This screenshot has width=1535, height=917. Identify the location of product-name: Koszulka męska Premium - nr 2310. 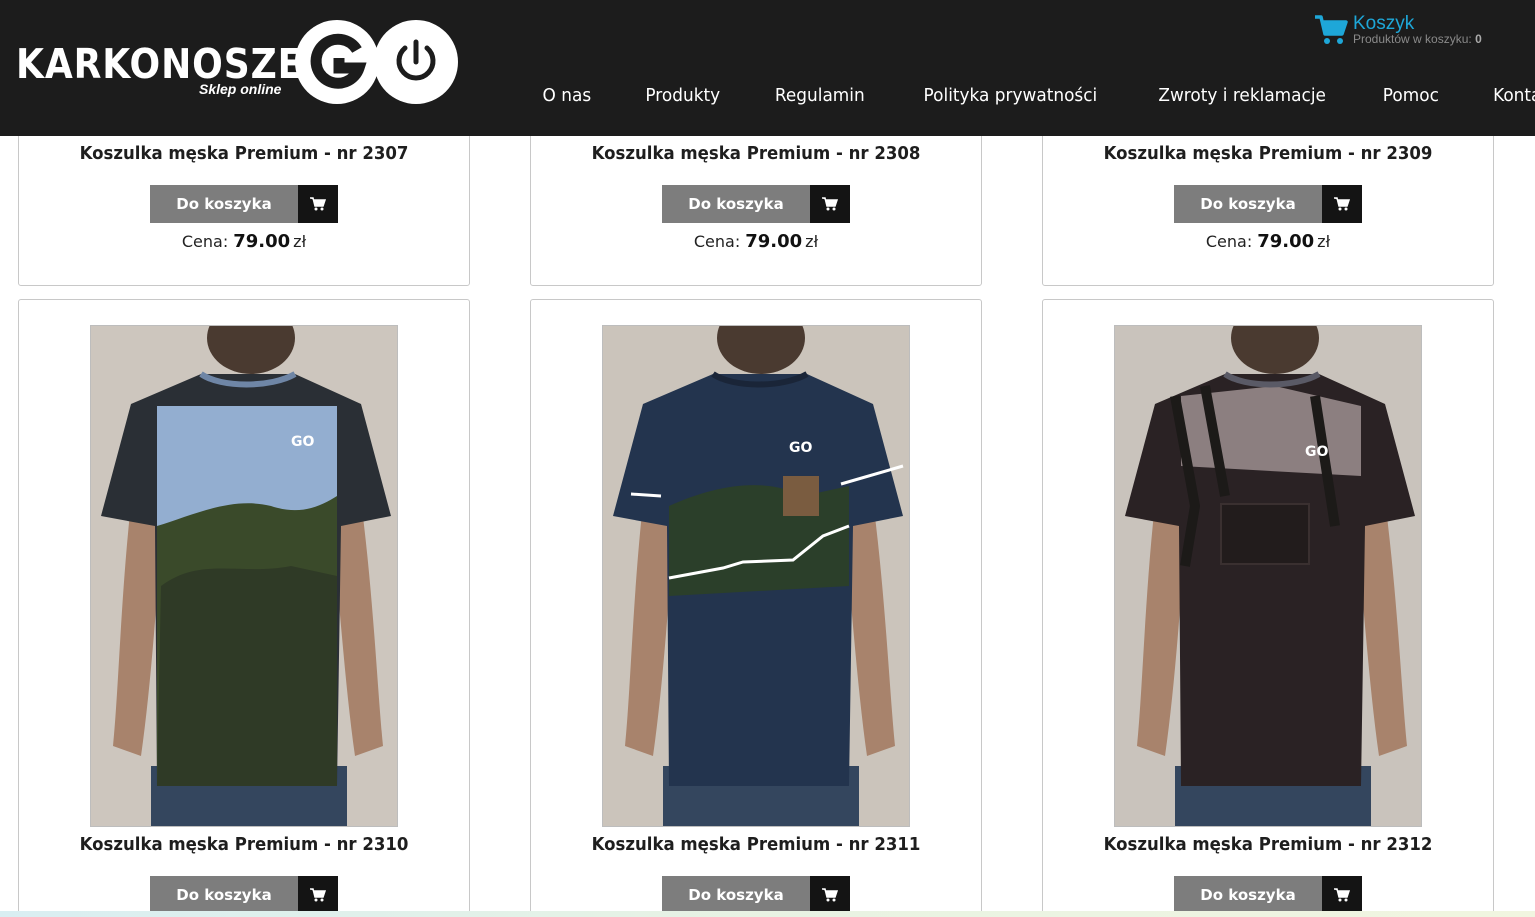
(244, 844).